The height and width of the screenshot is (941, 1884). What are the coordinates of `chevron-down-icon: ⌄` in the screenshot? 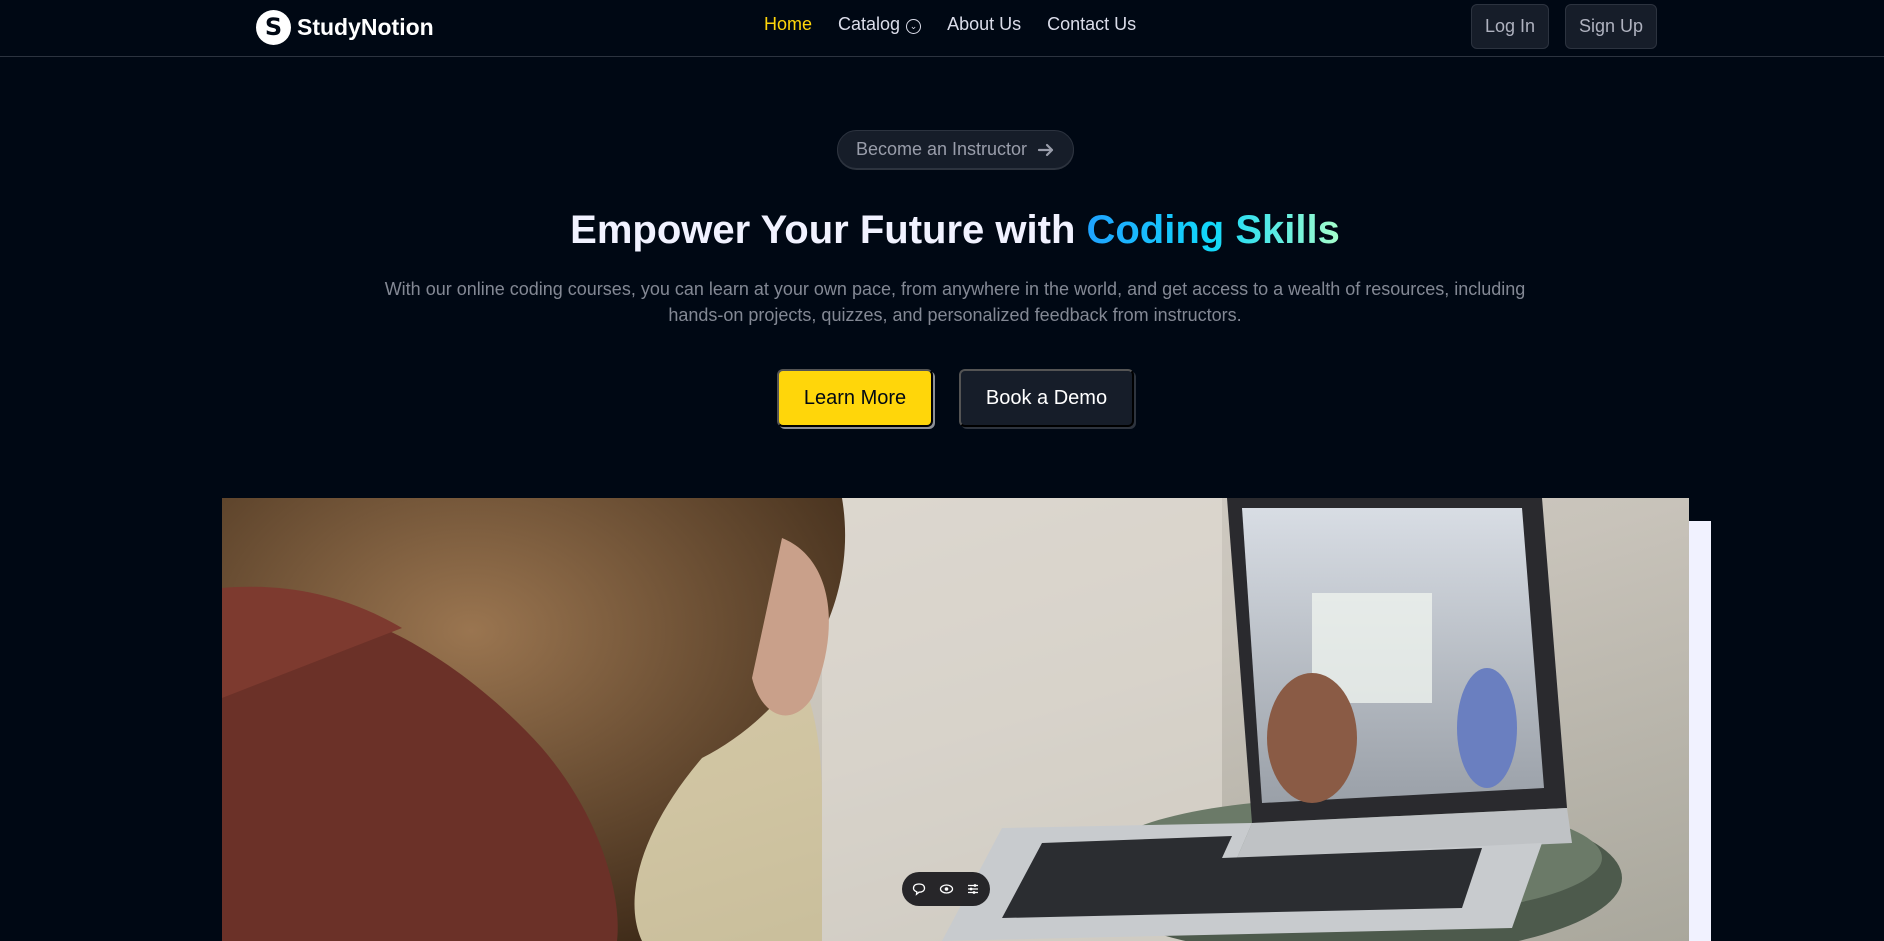 It's located at (914, 26).